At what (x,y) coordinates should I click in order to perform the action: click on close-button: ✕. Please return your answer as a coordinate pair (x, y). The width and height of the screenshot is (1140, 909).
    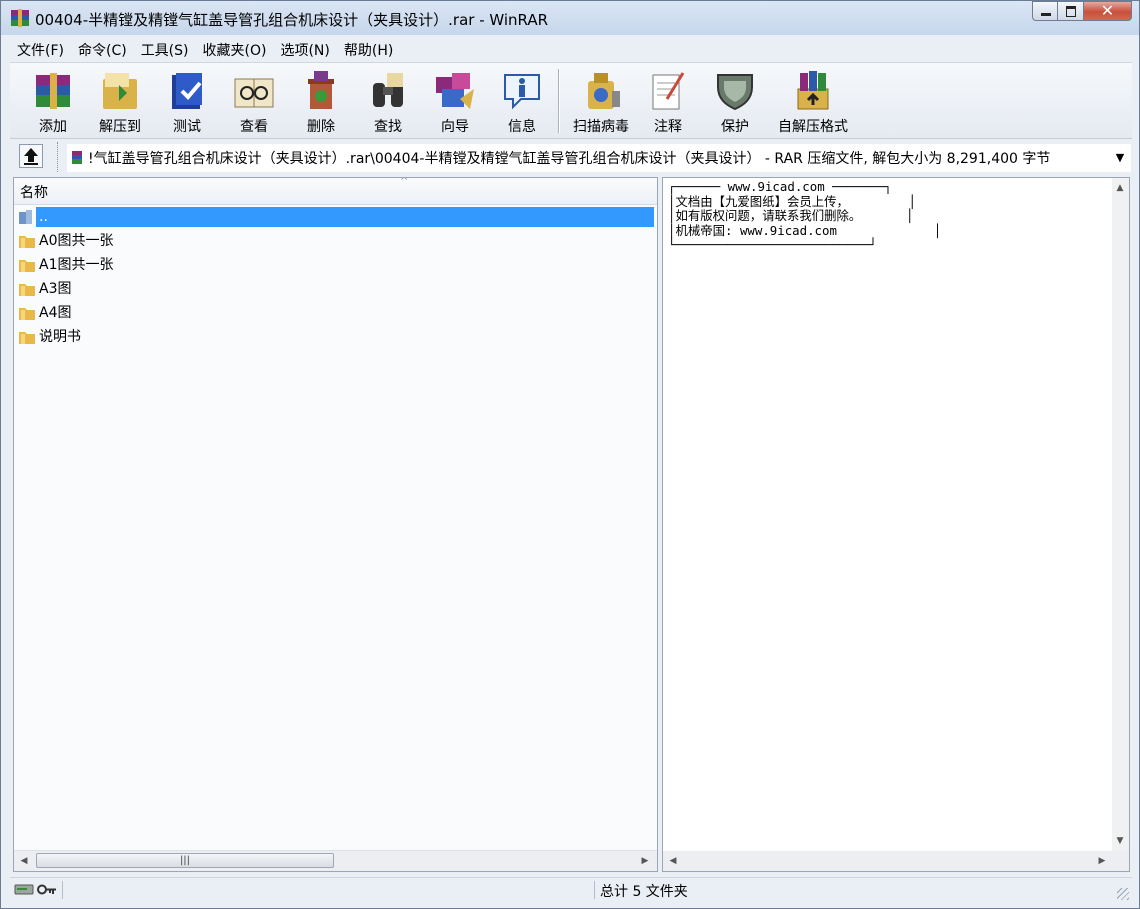
    Looking at the image, I should click on (1108, 11).